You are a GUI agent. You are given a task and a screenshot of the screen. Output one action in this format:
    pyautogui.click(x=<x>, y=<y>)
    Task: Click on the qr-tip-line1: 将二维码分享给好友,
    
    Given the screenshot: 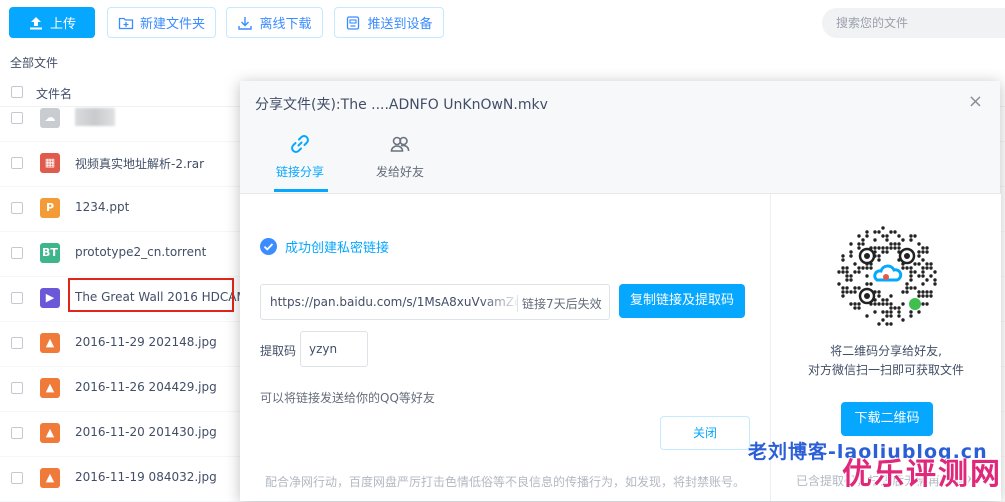 What is the action you would take?
    pyautogui.click(x=886, y=351)
    